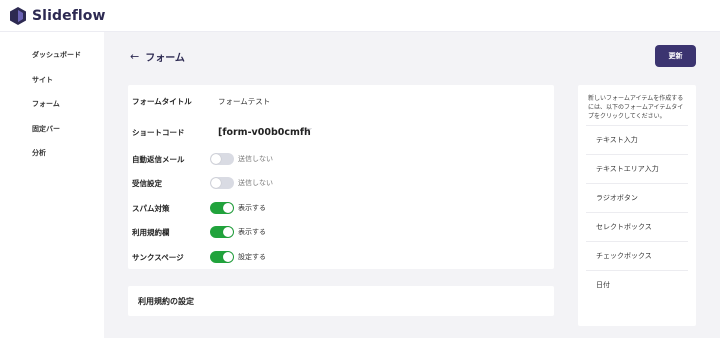 This screenshot has height=338, width=720. What do you see at coordinates (158, 159) in the screenshot?
I see `auto-reply-label: 自動返信メール` at bounding box center [158, 159].